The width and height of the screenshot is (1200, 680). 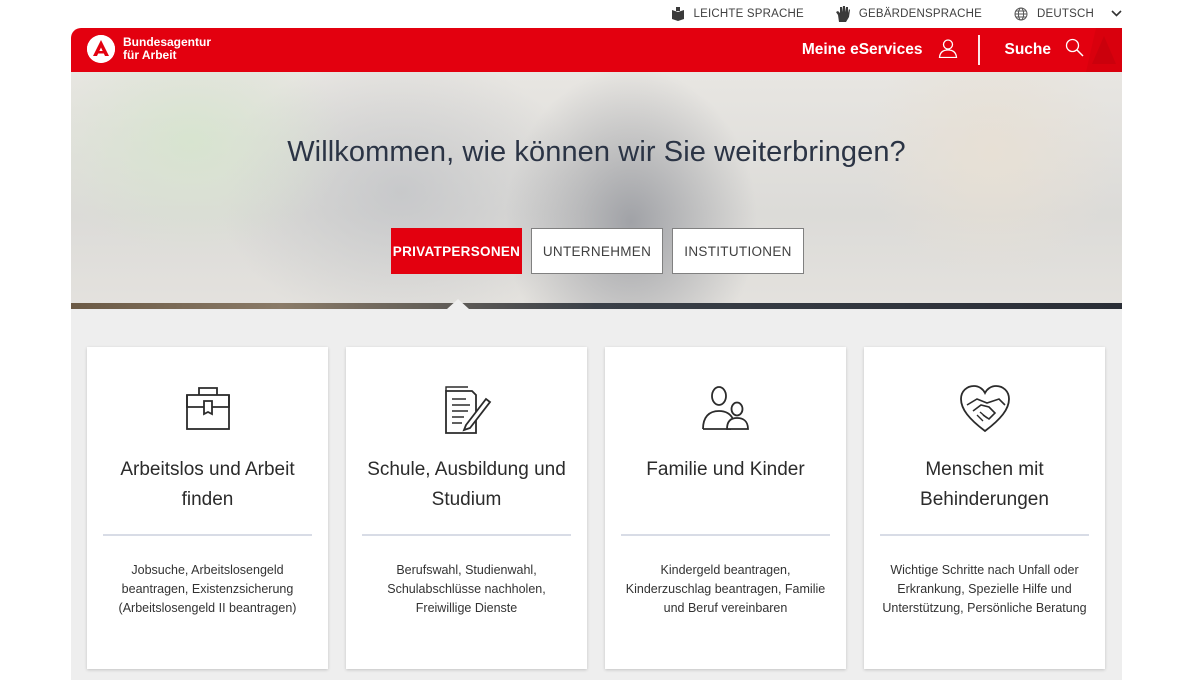 I want to click on language-label: DEUTSCH, so click(x=1065, y=14).